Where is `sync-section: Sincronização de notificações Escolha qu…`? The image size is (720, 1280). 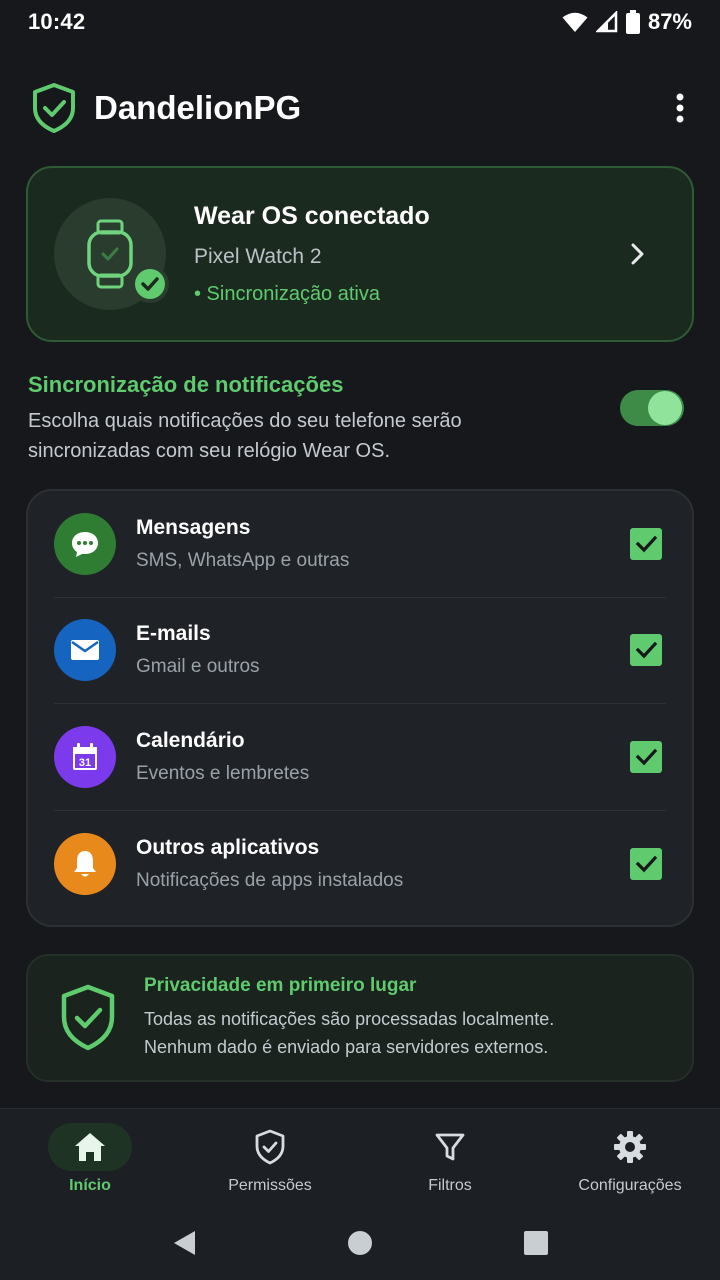 sync-section: Sincronização de notificações Escolha qu… is located at coordinates (360, 419).